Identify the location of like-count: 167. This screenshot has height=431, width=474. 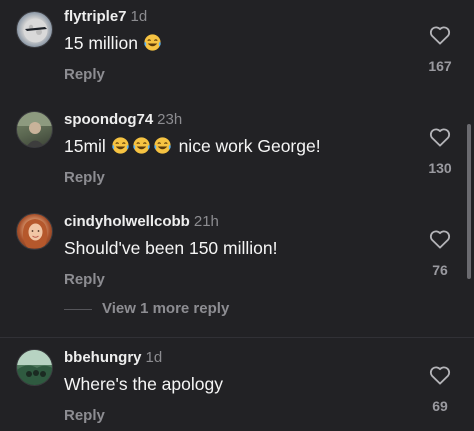
(440, 66).